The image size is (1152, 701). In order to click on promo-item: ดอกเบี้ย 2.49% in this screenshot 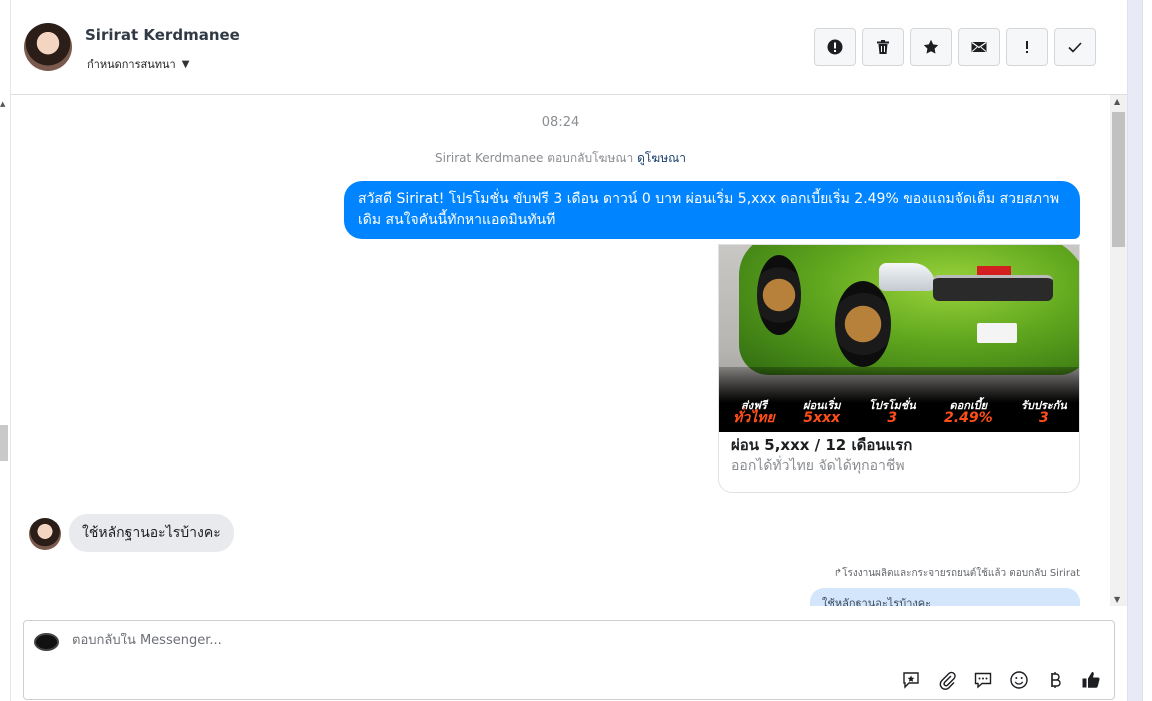, I will do `click(968, 412)`.